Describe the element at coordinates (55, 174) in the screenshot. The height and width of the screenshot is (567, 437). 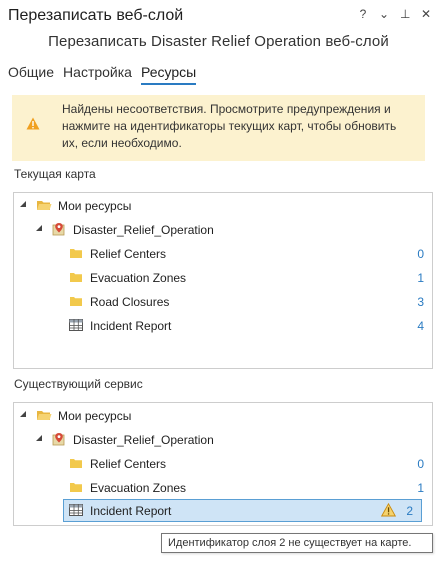
I see `current-map-label: Текущая карта` at that location.